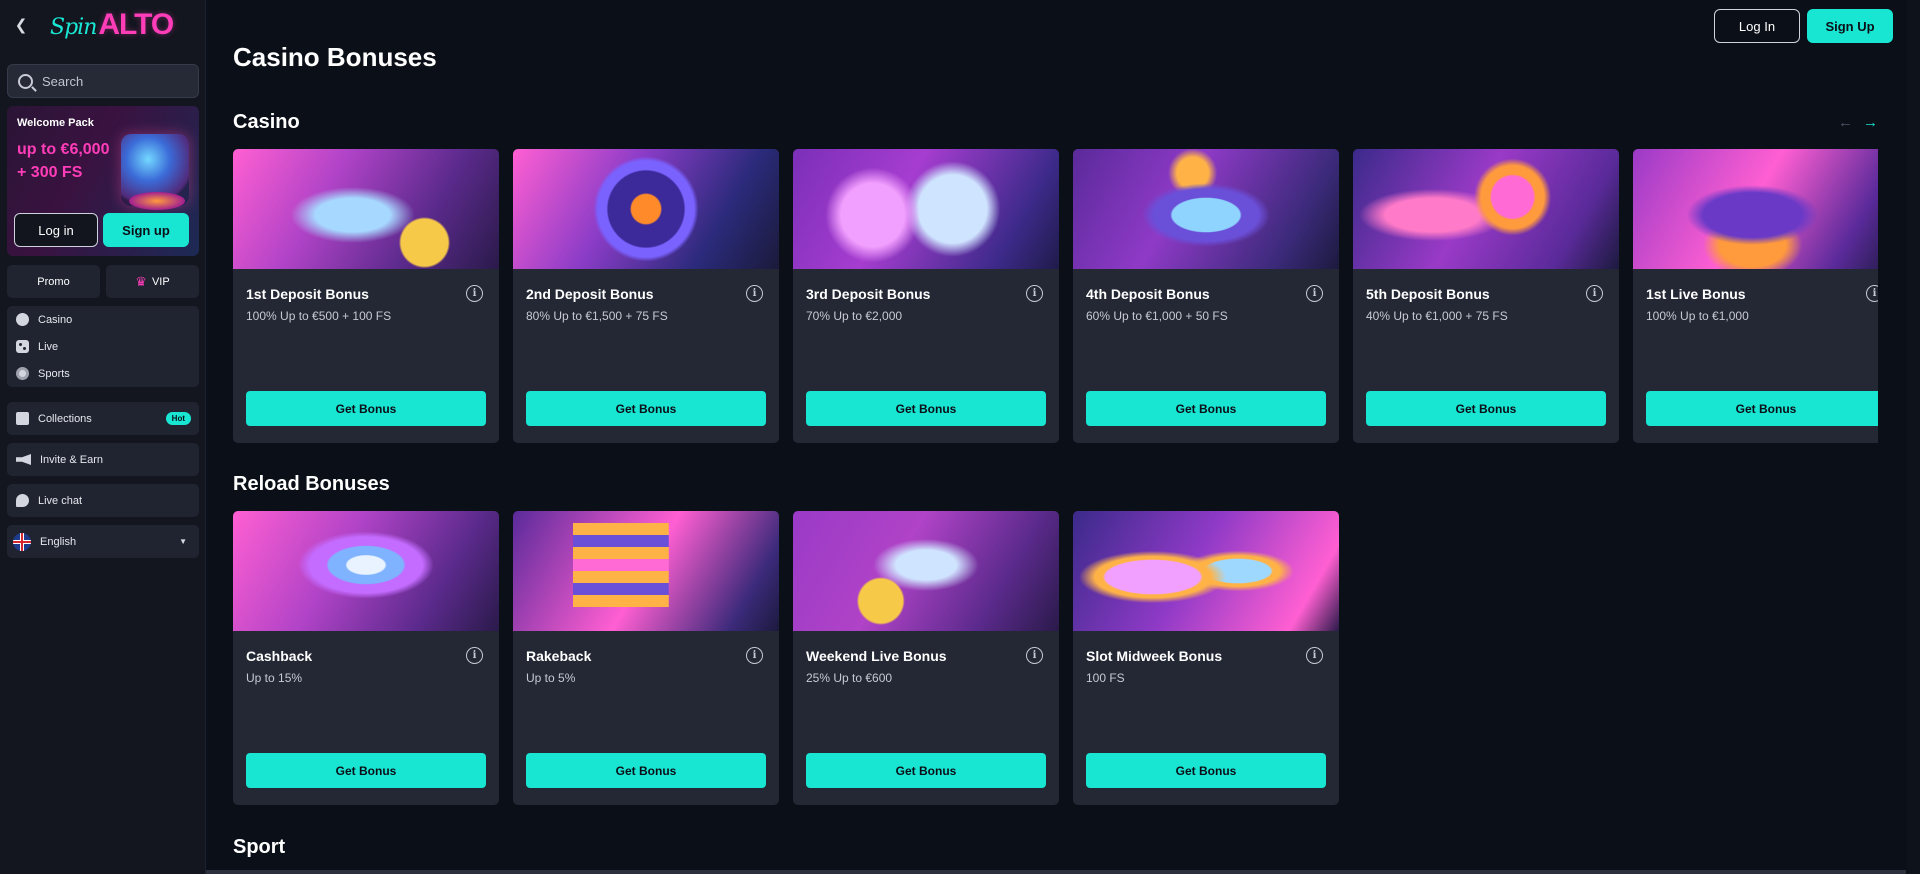 The height and width of the screenshot is (874, 1920). What do you see at coordinates (22, 418) in the screenshot?
I see `puzzle-icon` at bounding box center [22, 418].